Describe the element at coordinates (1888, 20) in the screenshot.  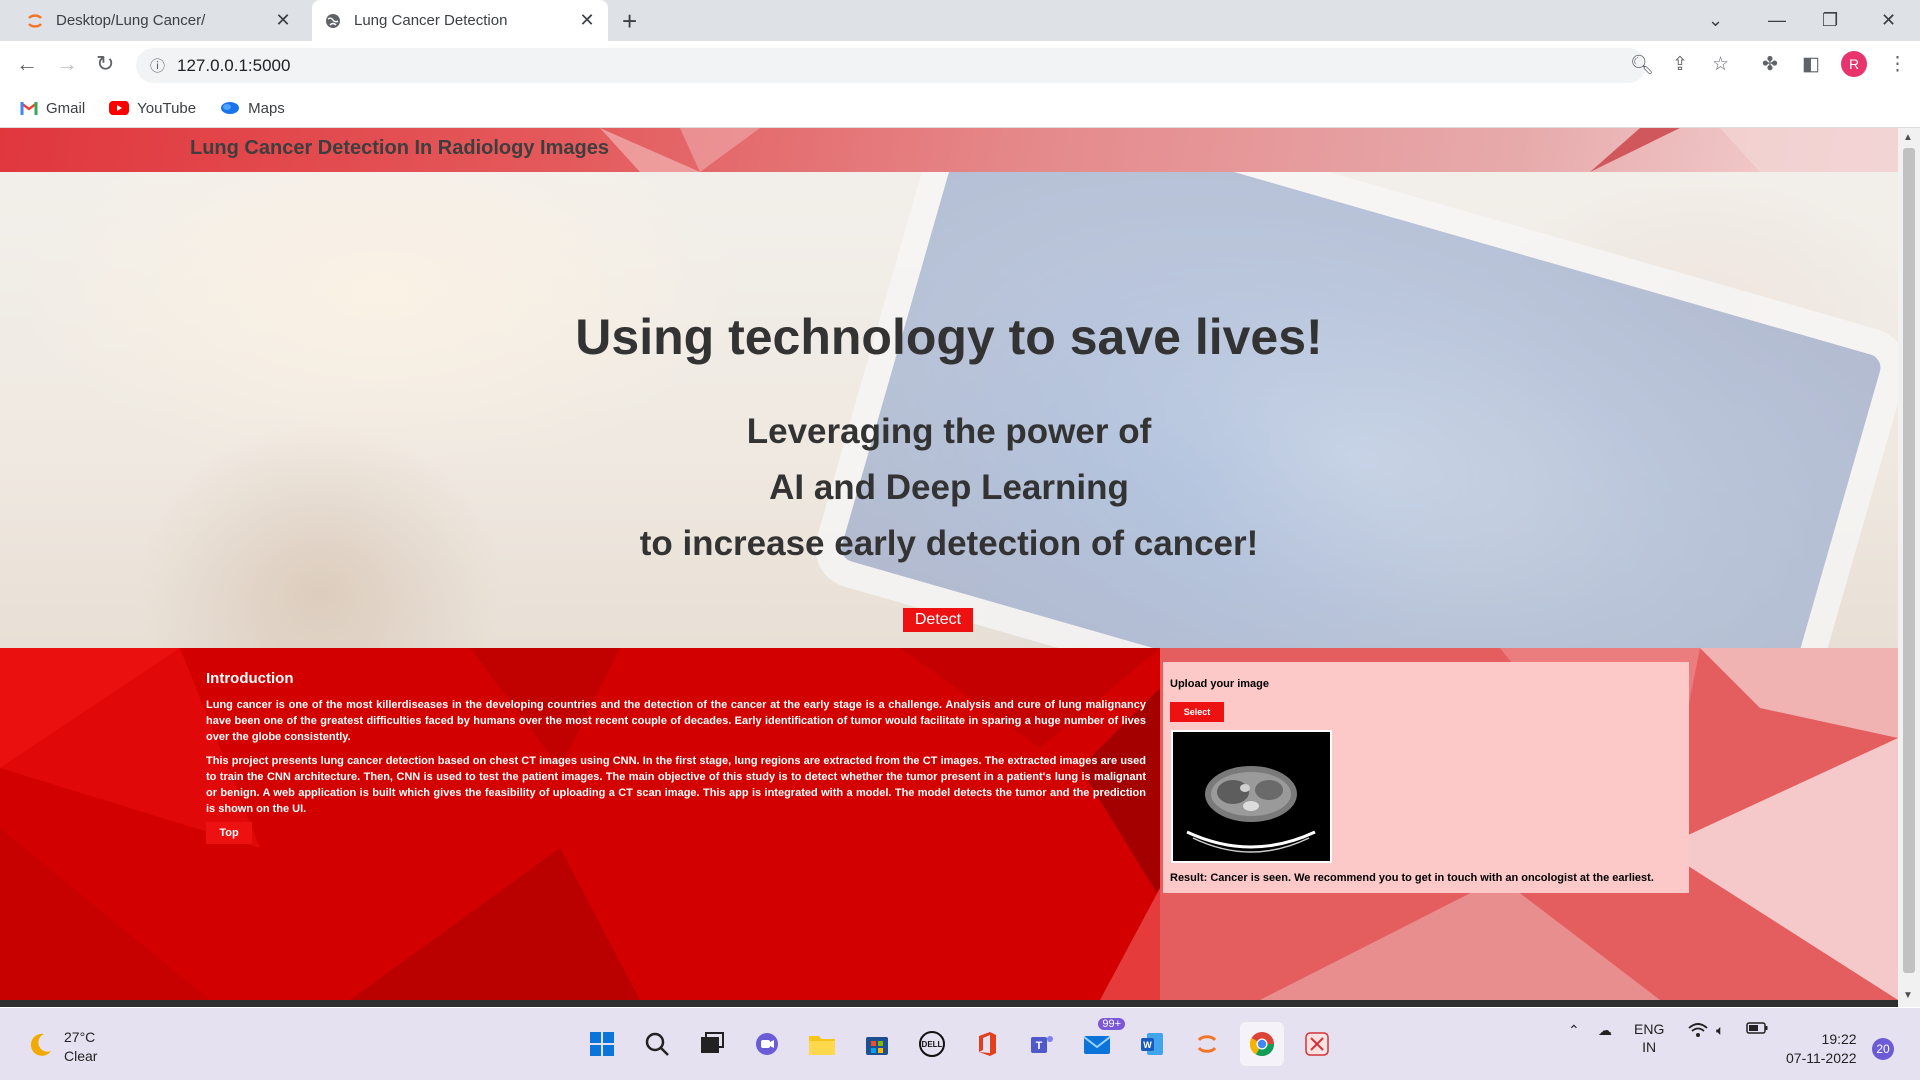
I see `close-window-icon: ✕` at that location.